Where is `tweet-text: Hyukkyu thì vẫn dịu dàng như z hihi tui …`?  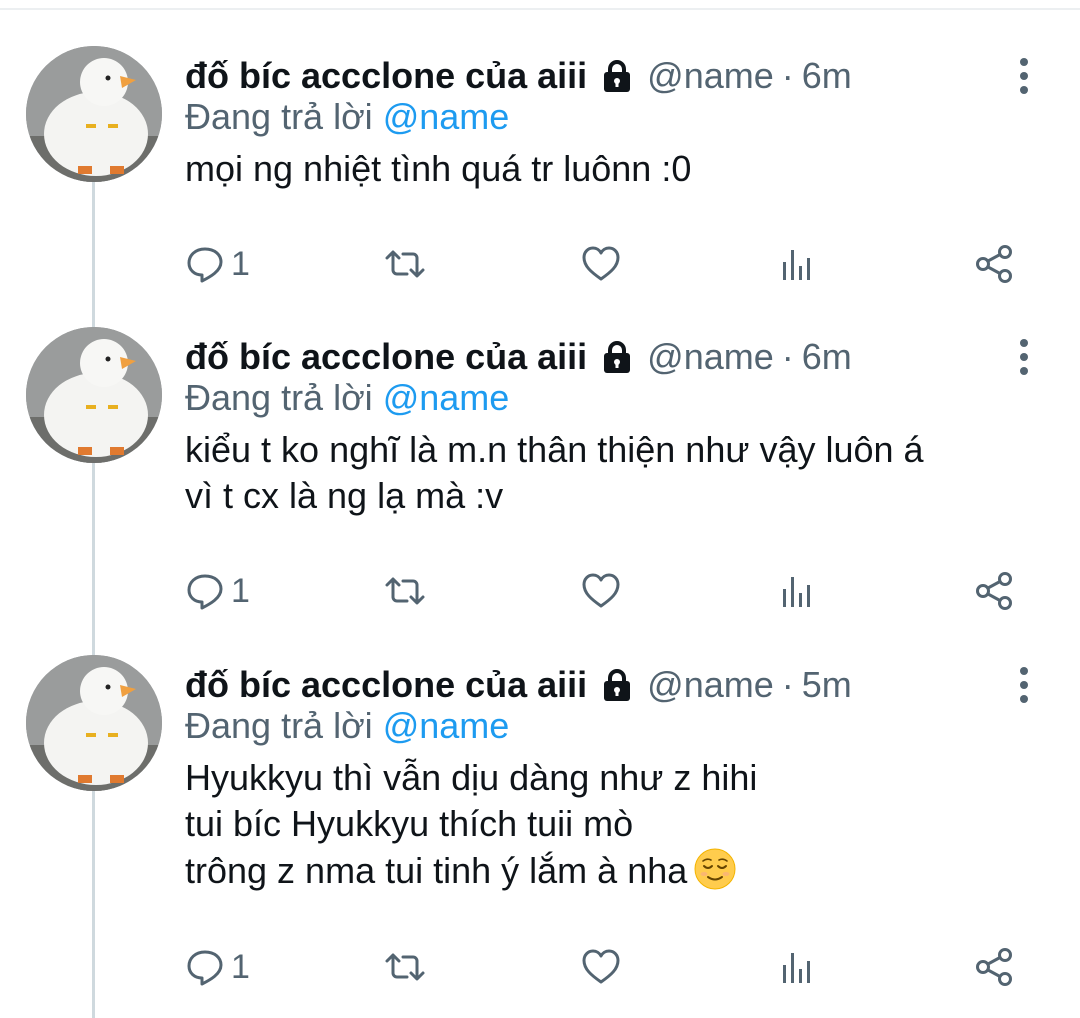
tweet-text: Hyukkyu thì vẫn dịu dàng như z hihi tui … is located at coordinates (595, 824).